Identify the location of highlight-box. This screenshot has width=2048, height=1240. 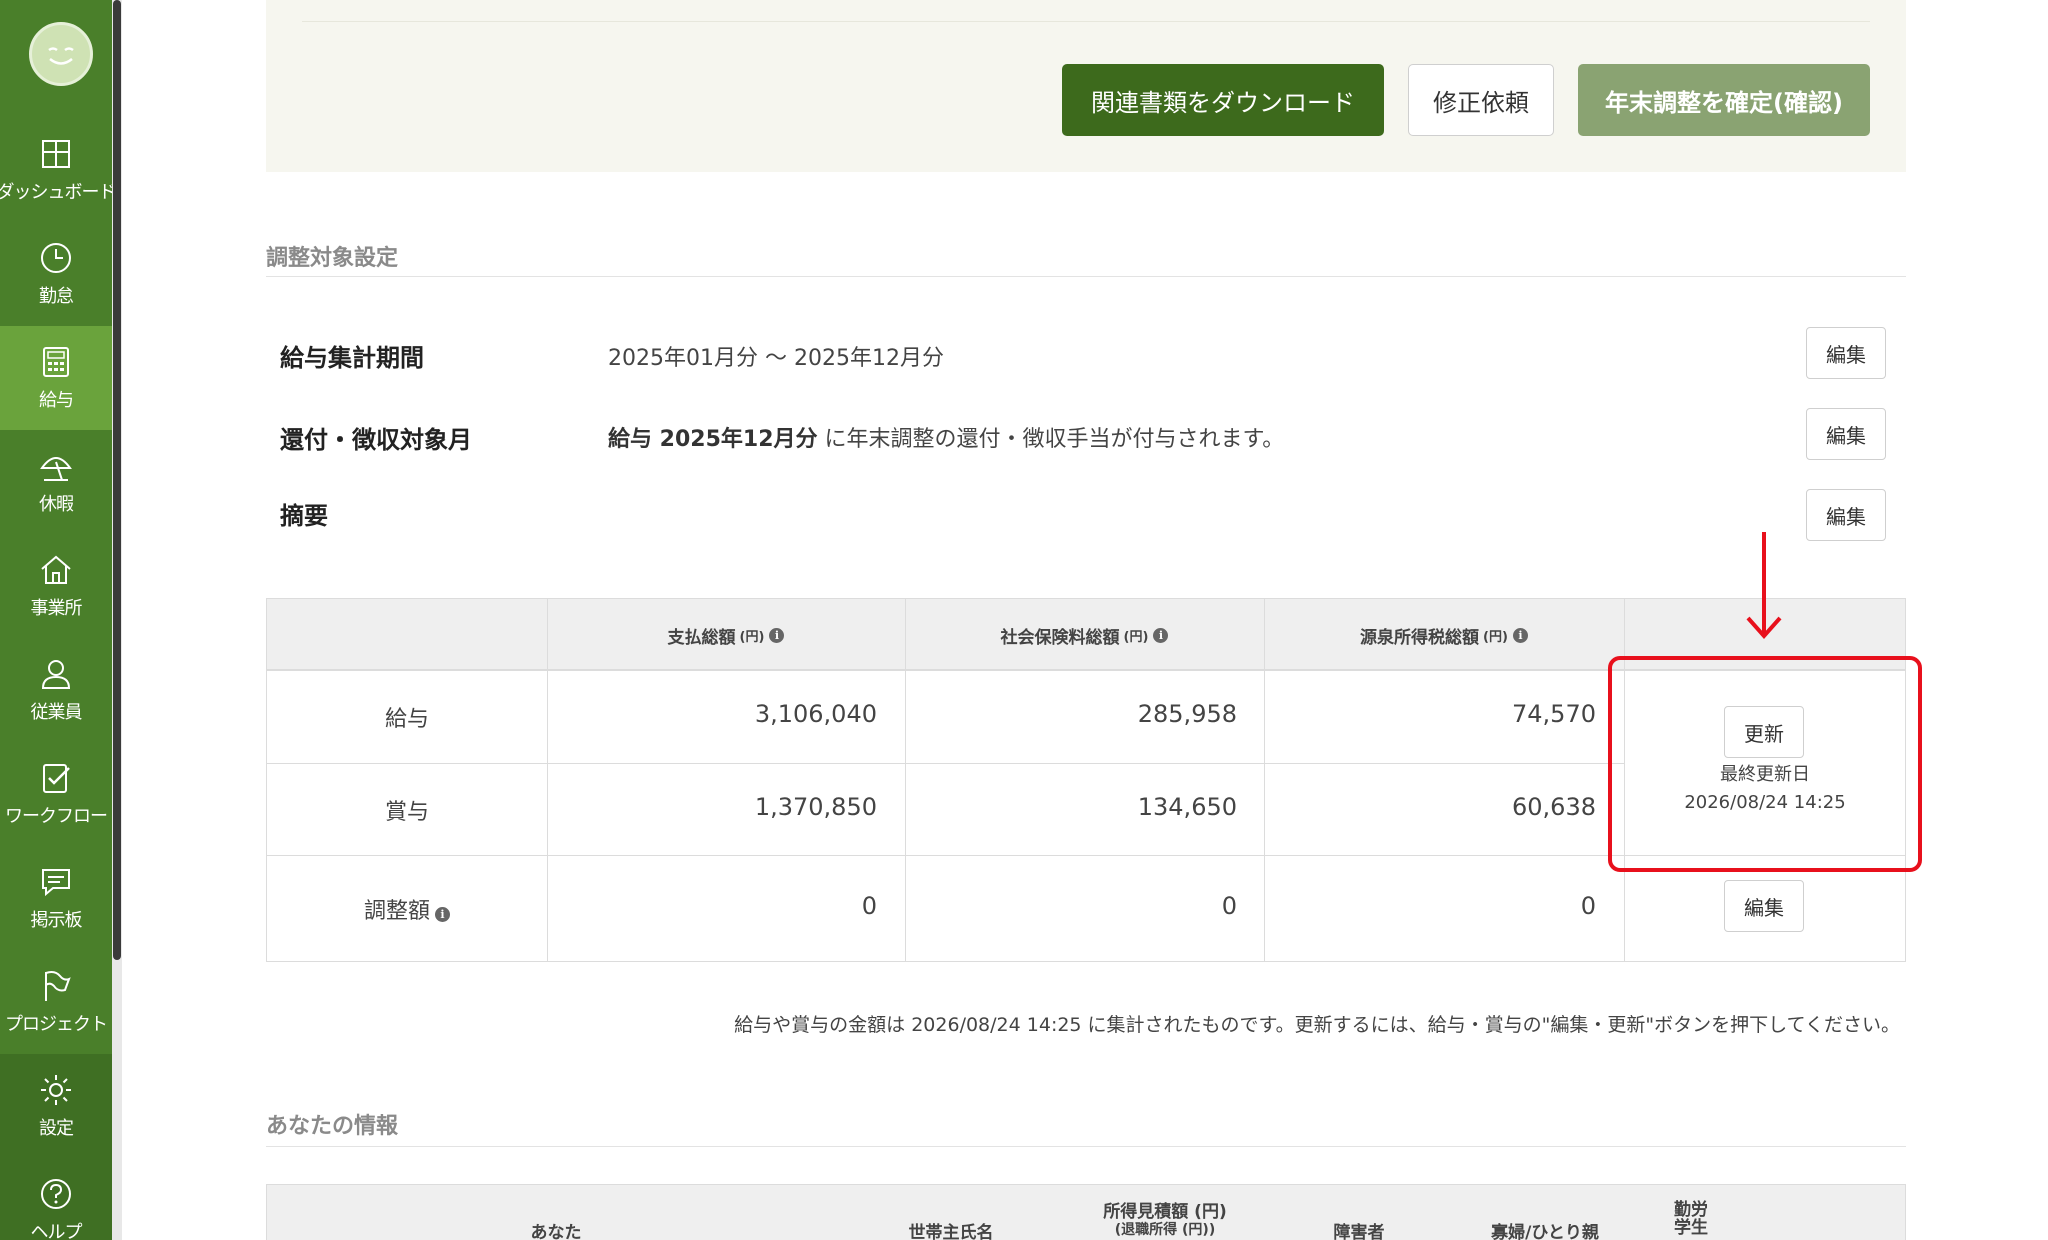
(1765, 764).